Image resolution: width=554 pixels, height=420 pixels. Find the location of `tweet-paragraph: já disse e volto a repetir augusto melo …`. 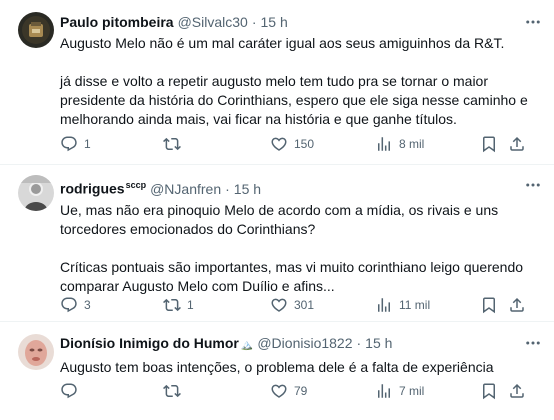

tweet-paragraph: já disse e volto a repetir augusto melo … is located at coordinates (294, 100).